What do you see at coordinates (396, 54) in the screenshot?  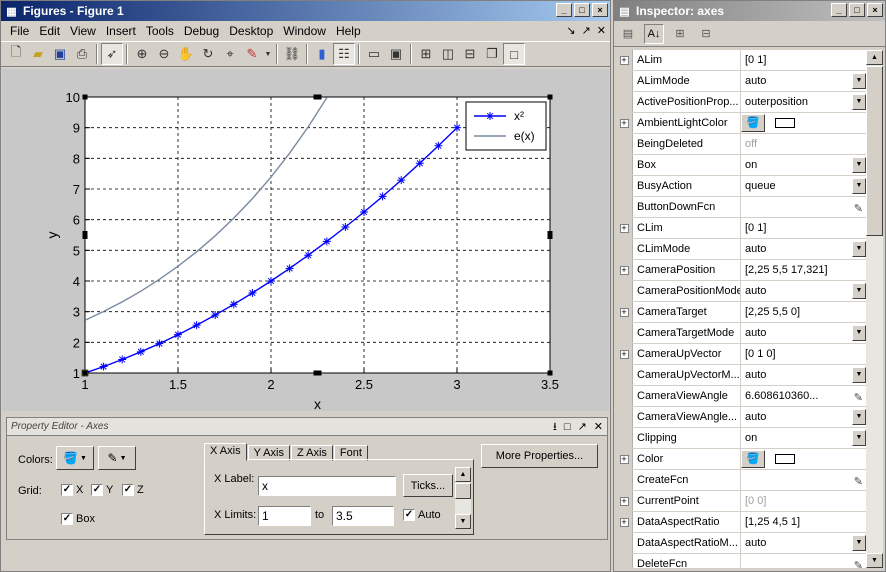 I see `show-plot-tools-icon: ▣` at bounding box center [396, 54].